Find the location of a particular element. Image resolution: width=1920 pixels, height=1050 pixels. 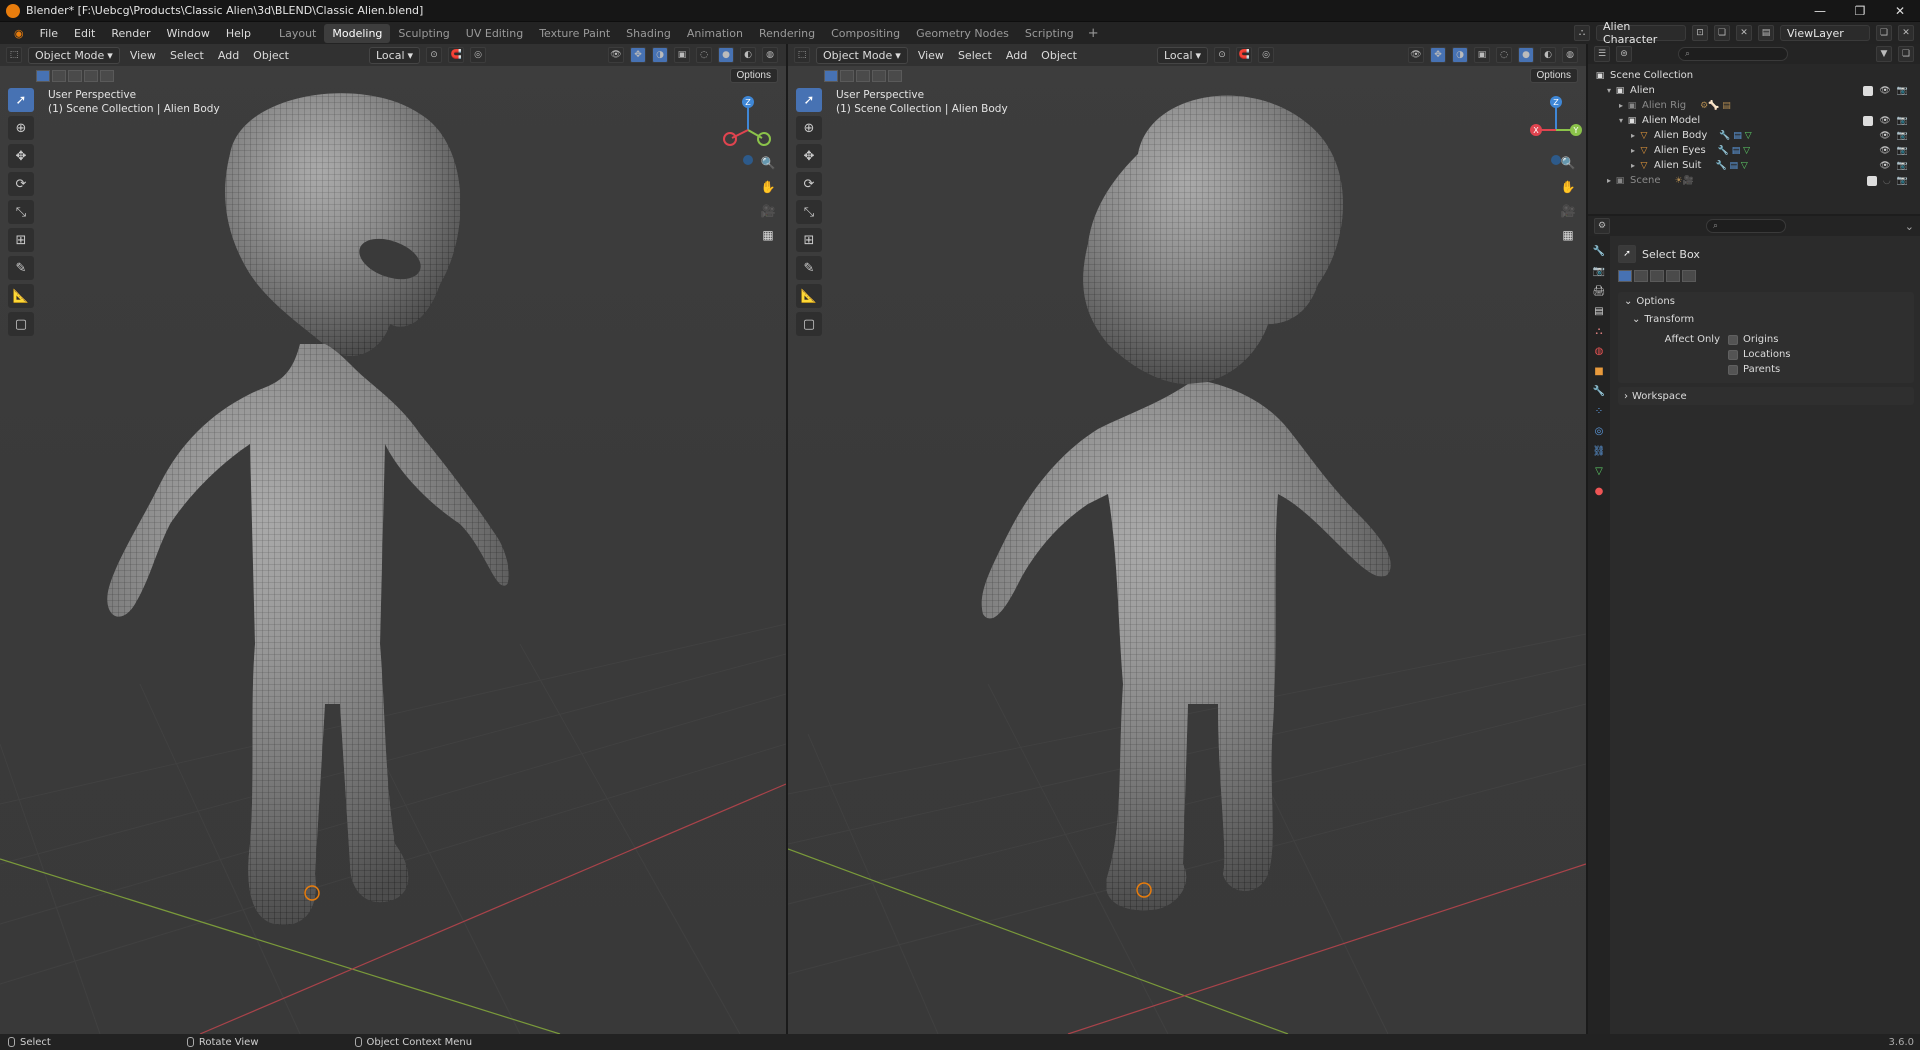

transform-subpanel-header: ⌄ Transform is located at coordinates (1766, 319).